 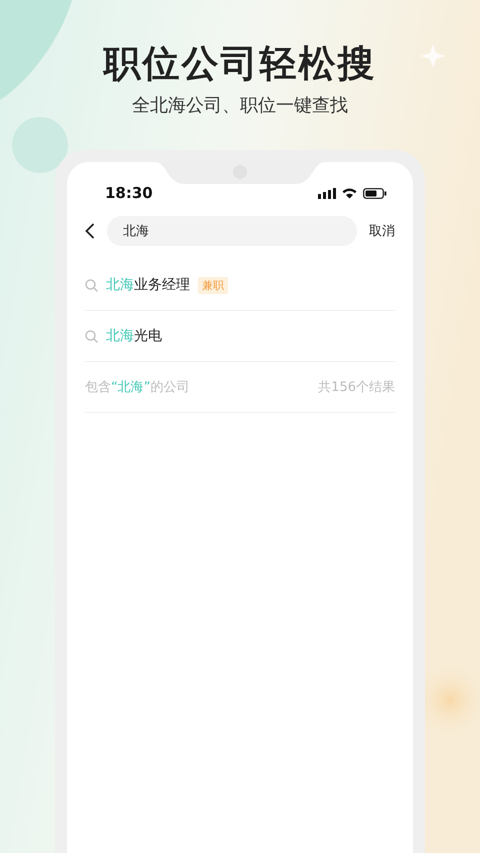 What do you see at coordinates (349, 193) in the screenshot?
I see `wifi-icon` at bounding box center [349, 193].